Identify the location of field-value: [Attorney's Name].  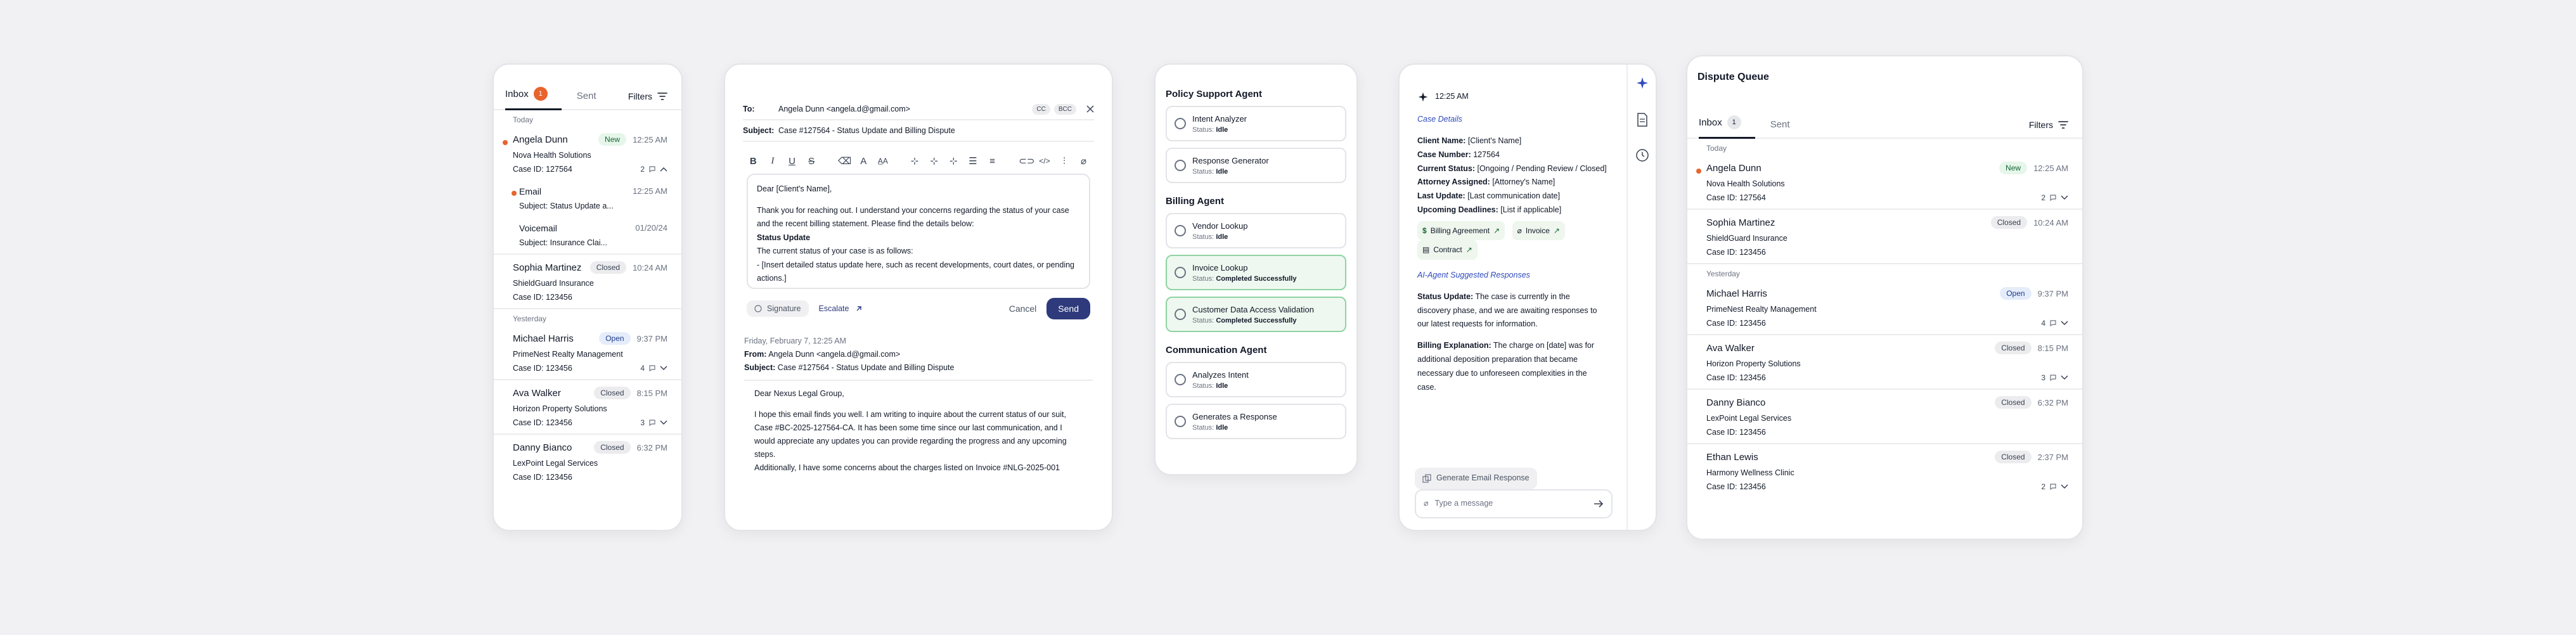
(1523, 182).